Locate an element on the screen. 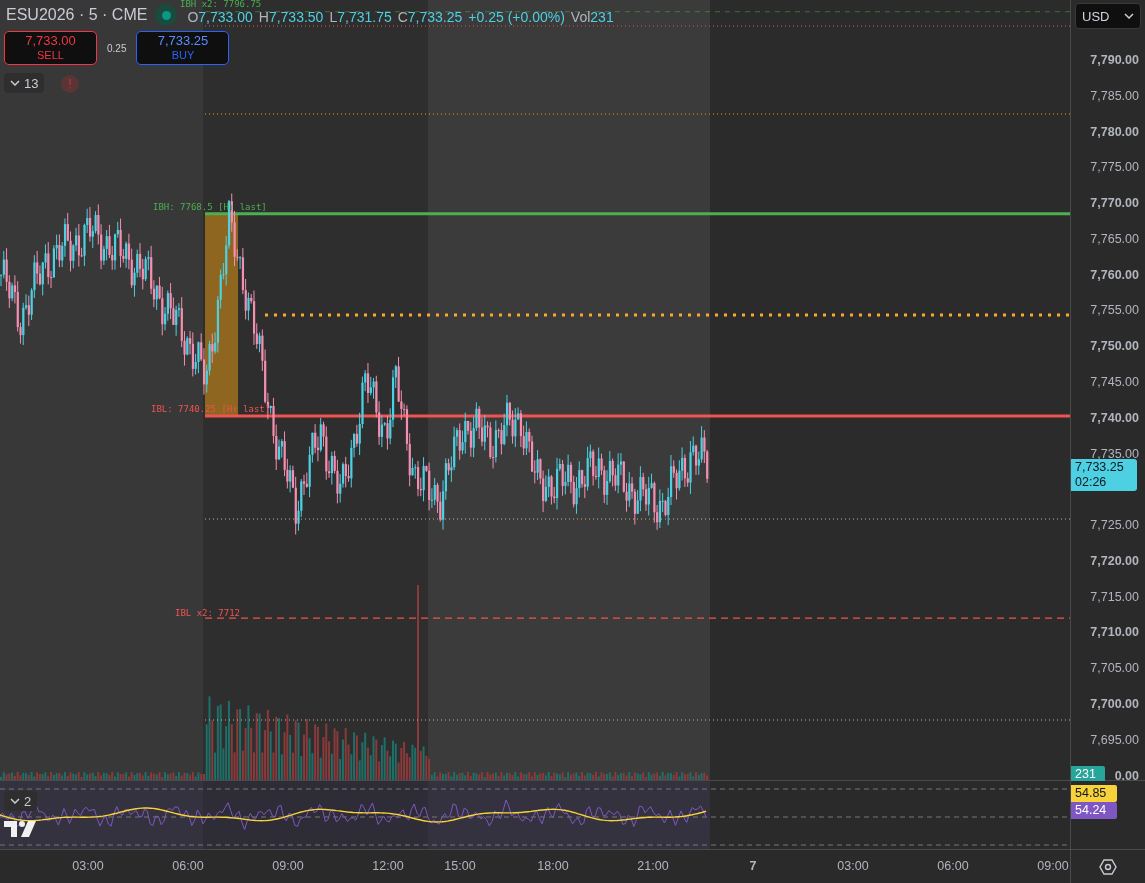  time-tick: 7 is located at coordinates (753, 866).